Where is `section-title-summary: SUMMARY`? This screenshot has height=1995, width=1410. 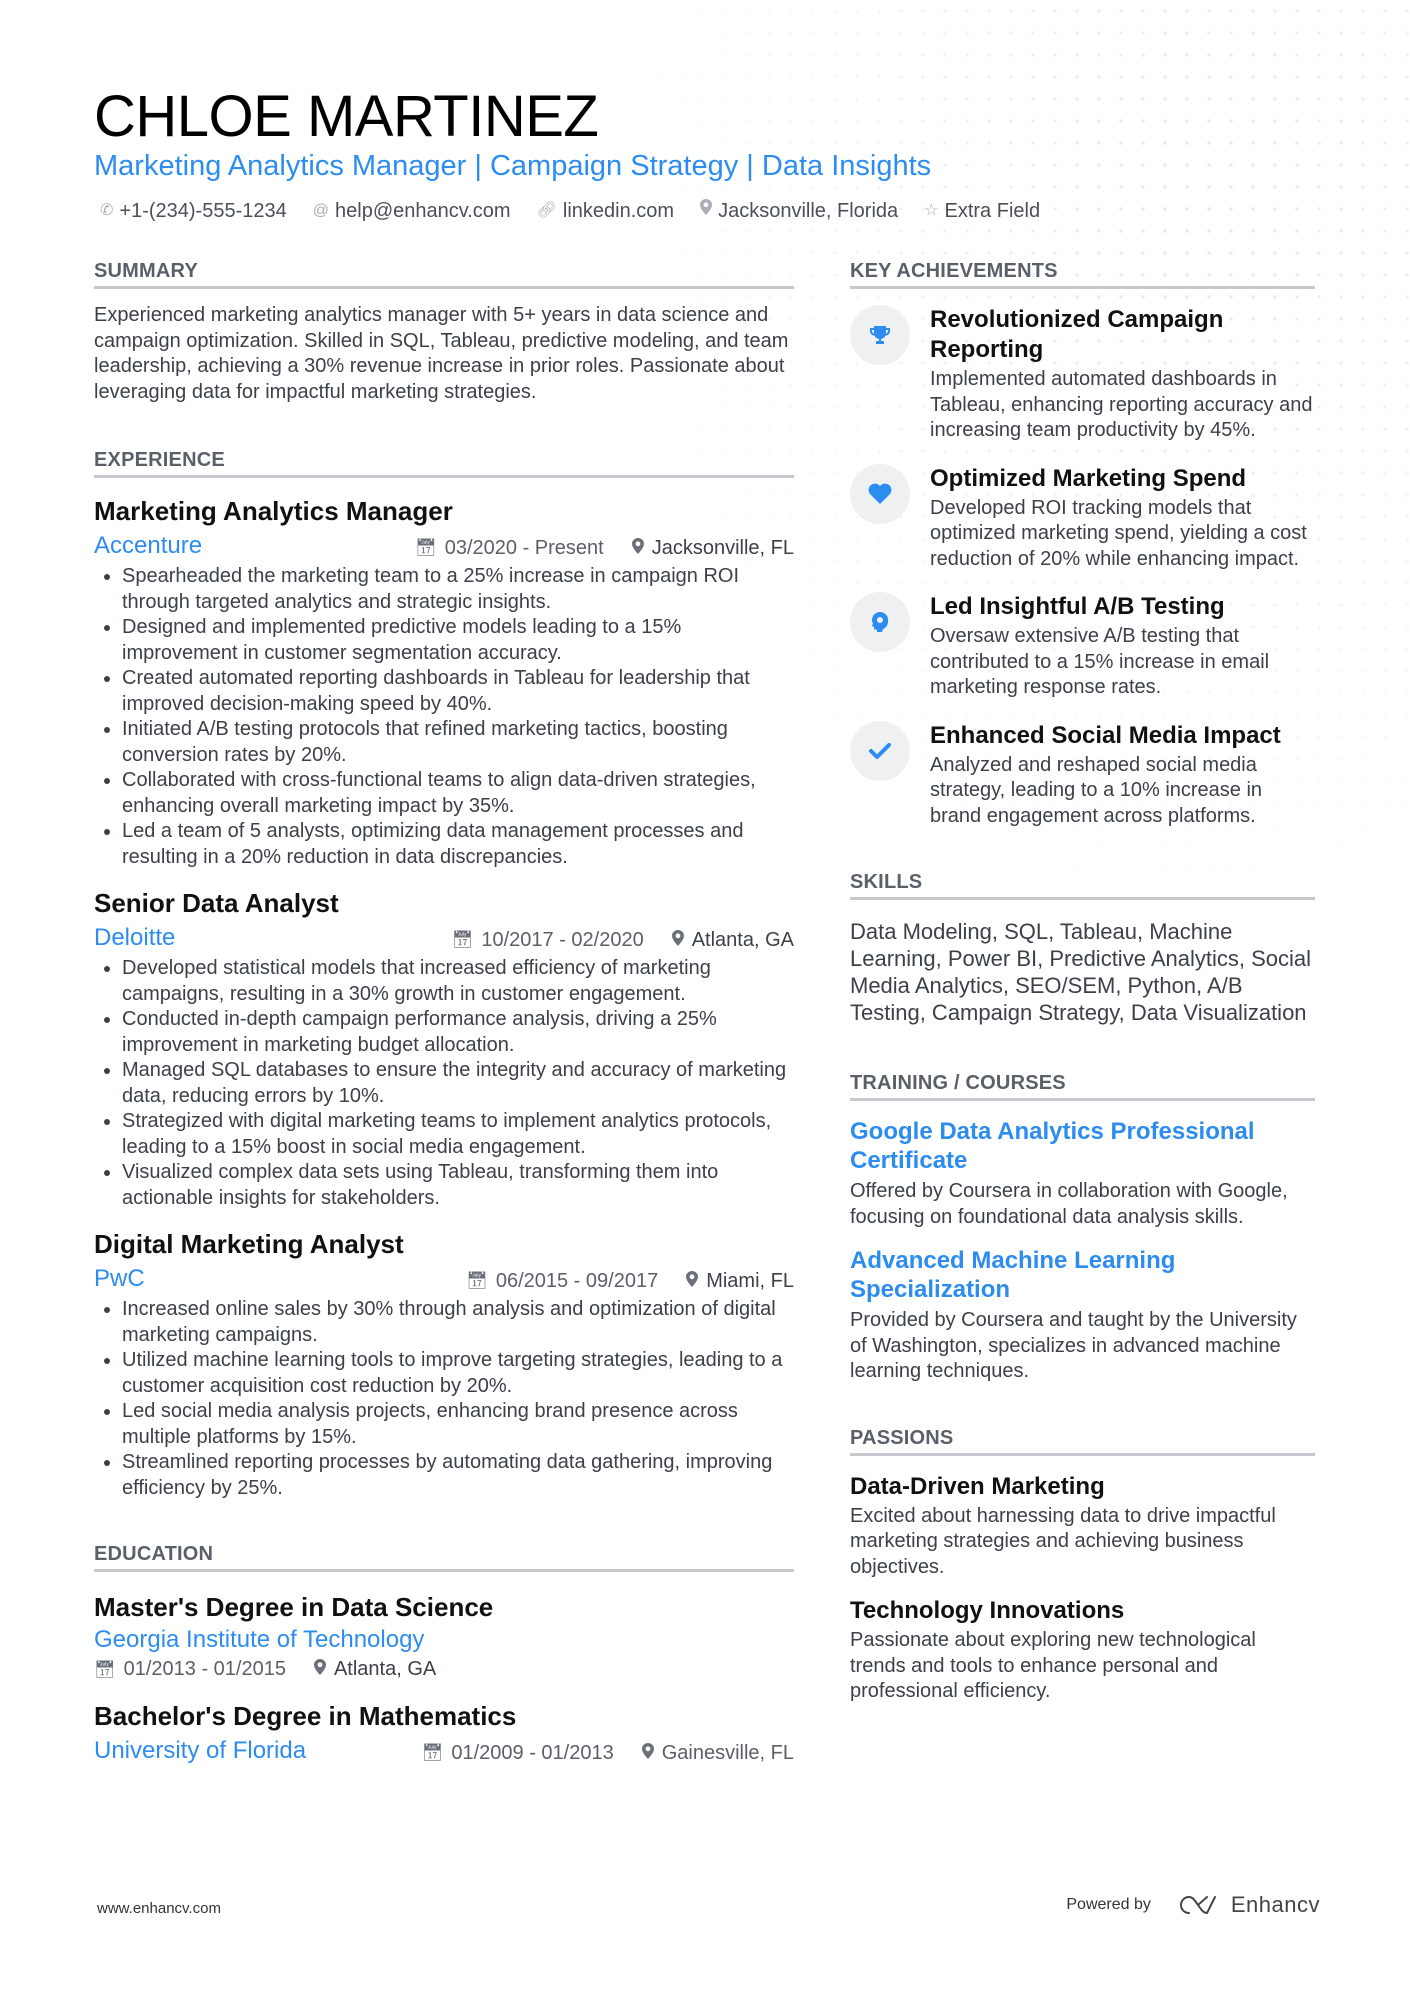 section-title-summary: SUMMARY is located at coordinates (444, 273).